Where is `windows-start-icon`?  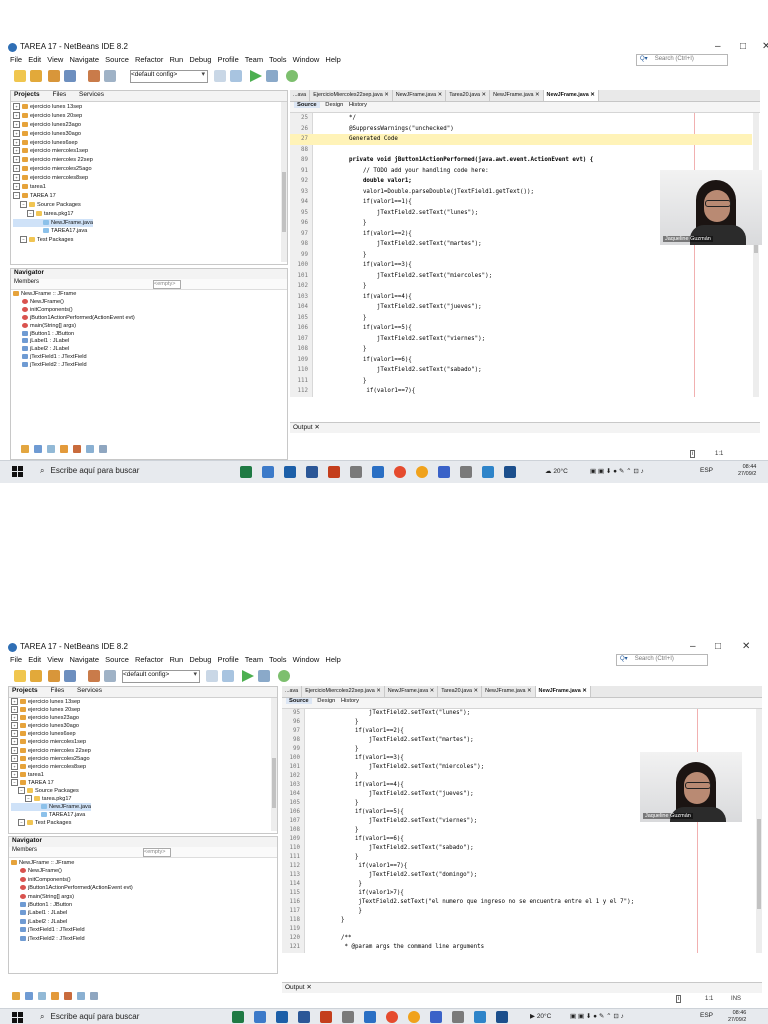
windows-start-icon is located at coordinates (17, 1017).